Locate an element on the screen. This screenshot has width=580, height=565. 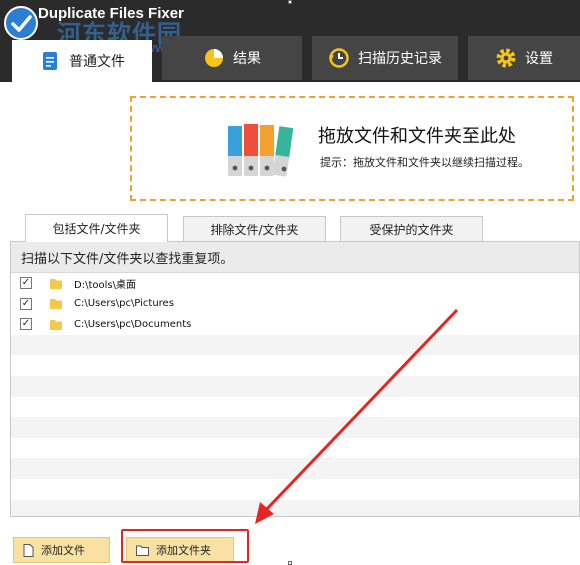
add-folder-label: 添加文件夹 is located at coordinates (183, 550).